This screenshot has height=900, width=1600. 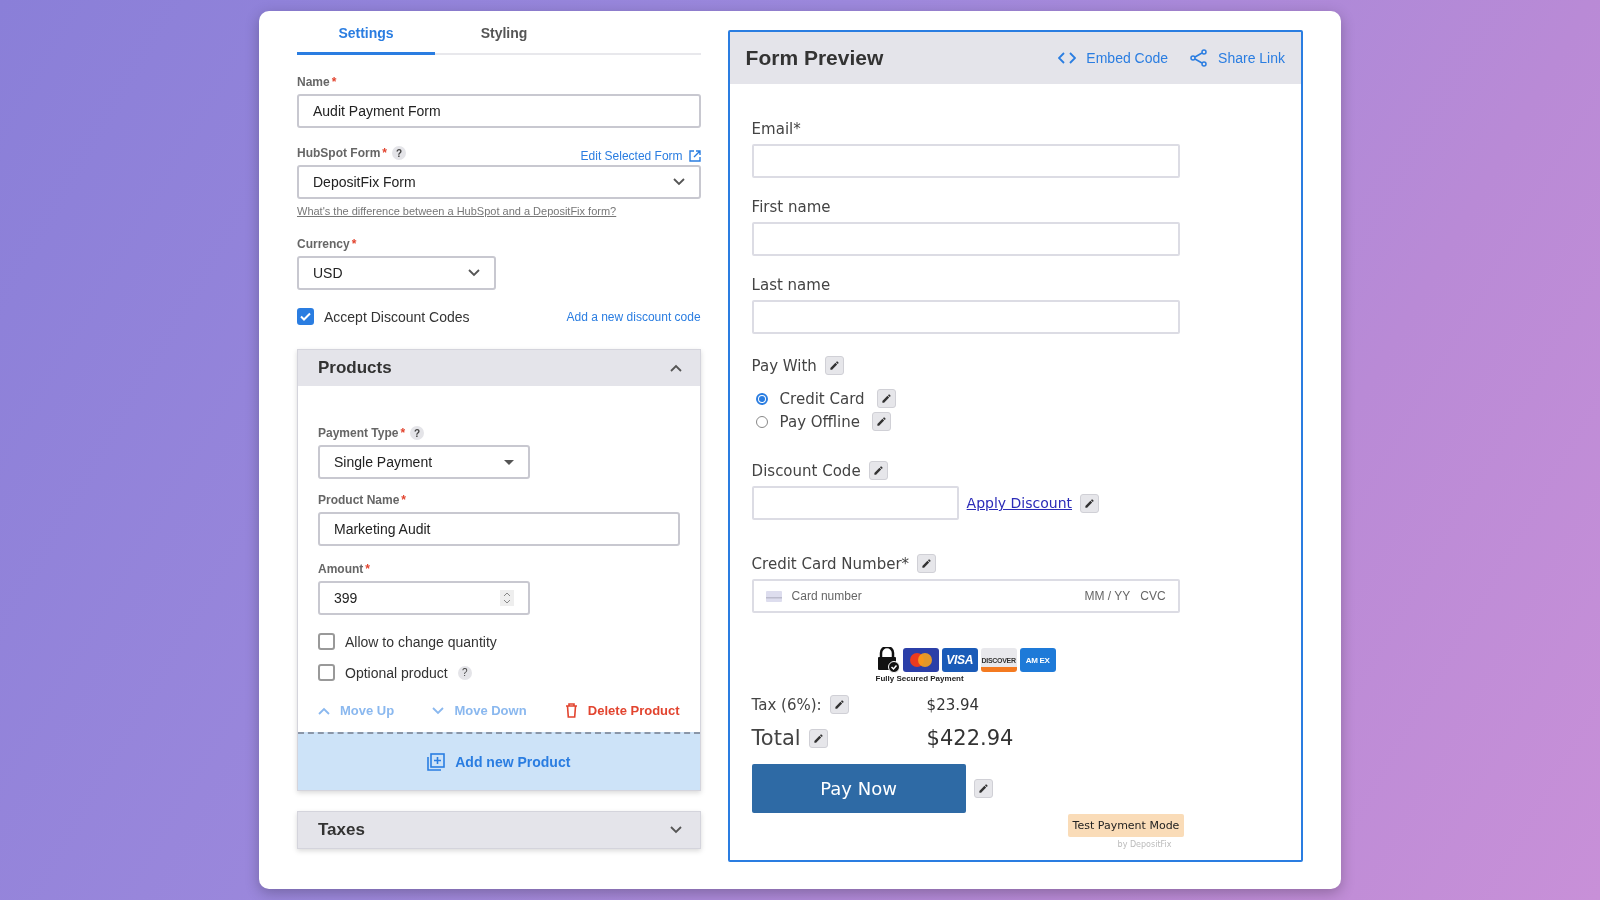 What do you see at coordinates (1067, 58) in the screenshot?
I see `code-icon` at bounding box center [1067, 58].